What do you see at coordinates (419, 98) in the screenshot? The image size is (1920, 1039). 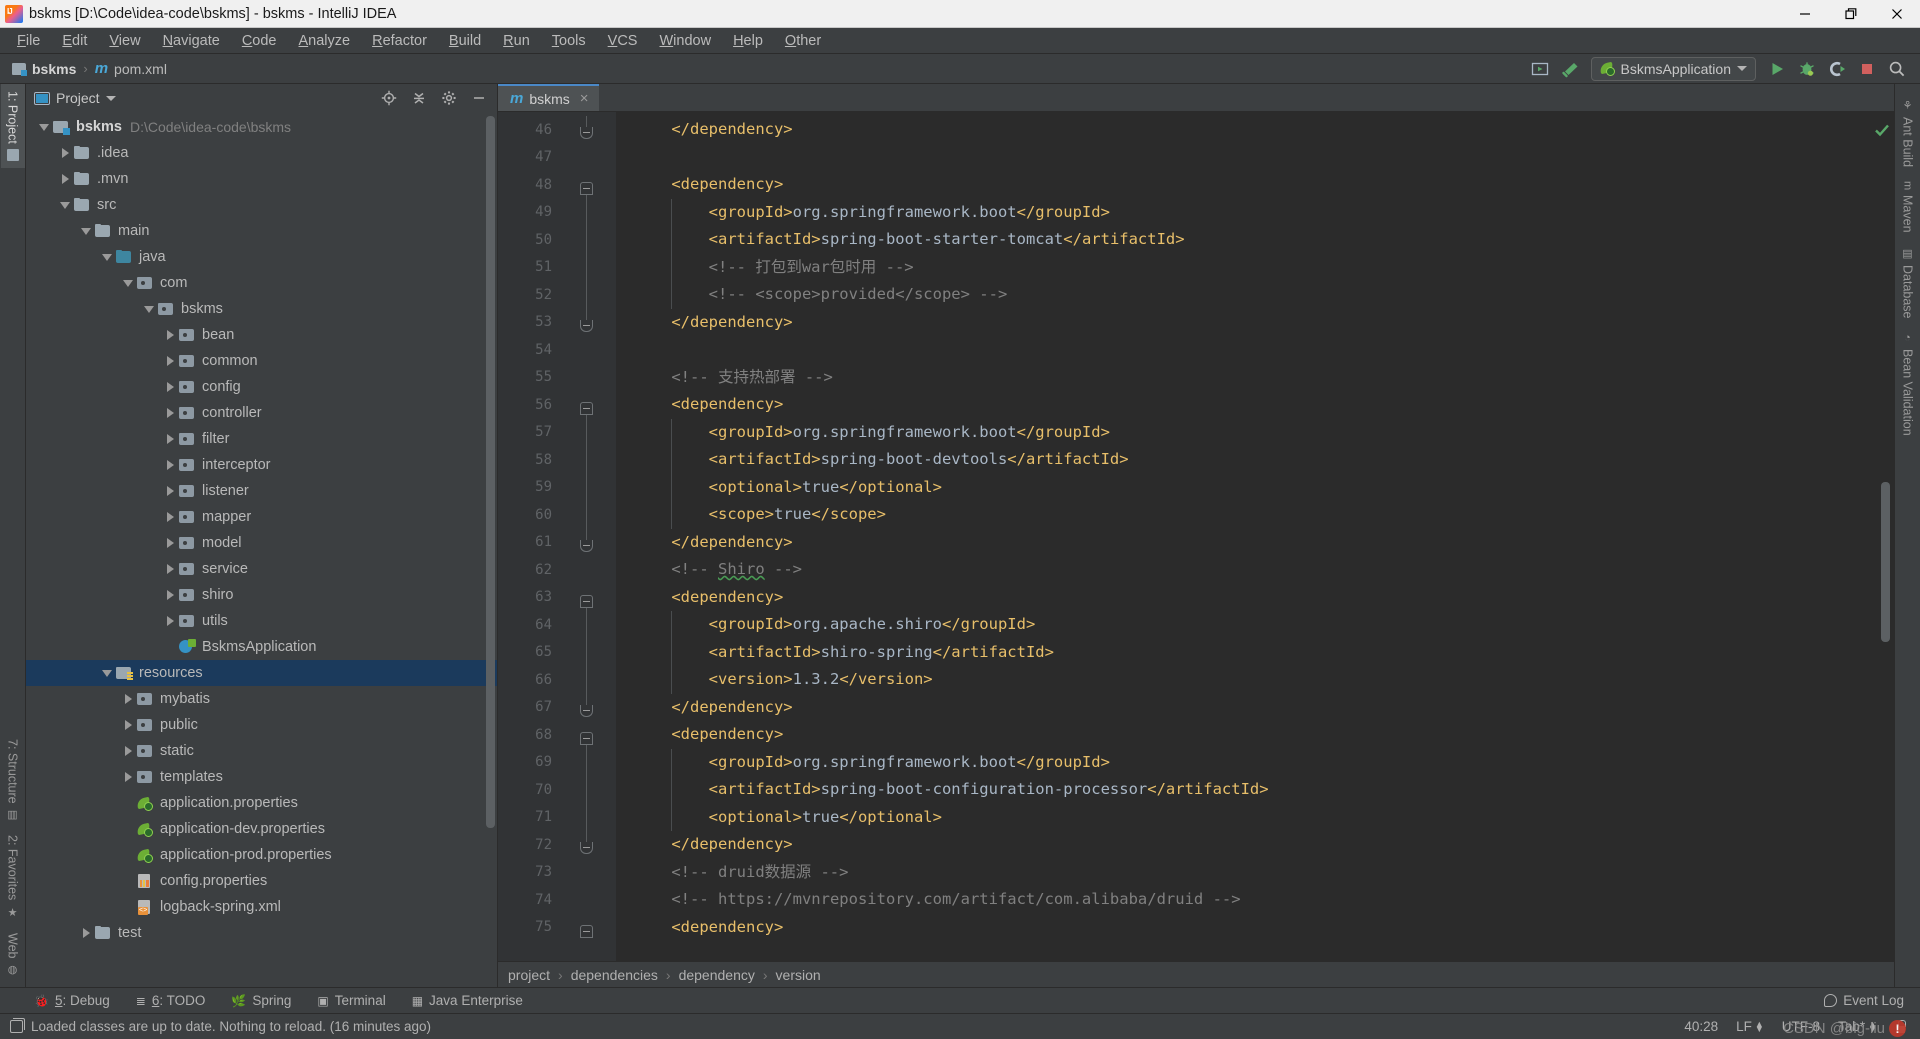 I see `collapse-all-icon` at bounding box center [419, 98].